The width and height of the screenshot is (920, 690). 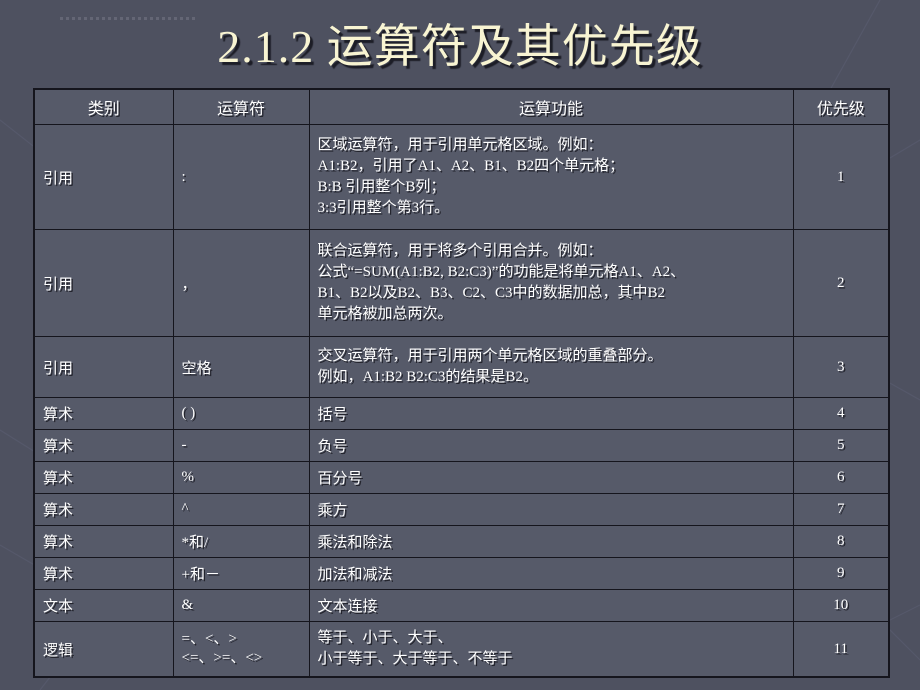 I want to click on cell-operator: ( ), so click(x=241, y=413).